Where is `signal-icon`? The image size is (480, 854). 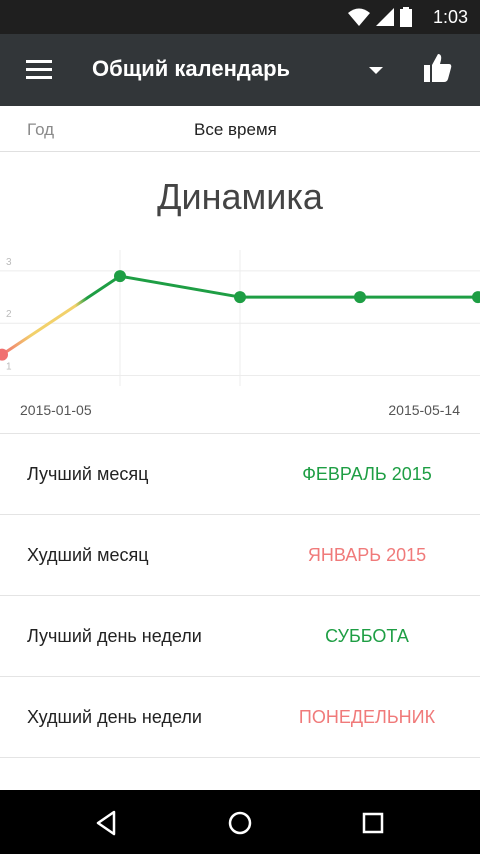
signal-icon is located at coordinates (385, 17).